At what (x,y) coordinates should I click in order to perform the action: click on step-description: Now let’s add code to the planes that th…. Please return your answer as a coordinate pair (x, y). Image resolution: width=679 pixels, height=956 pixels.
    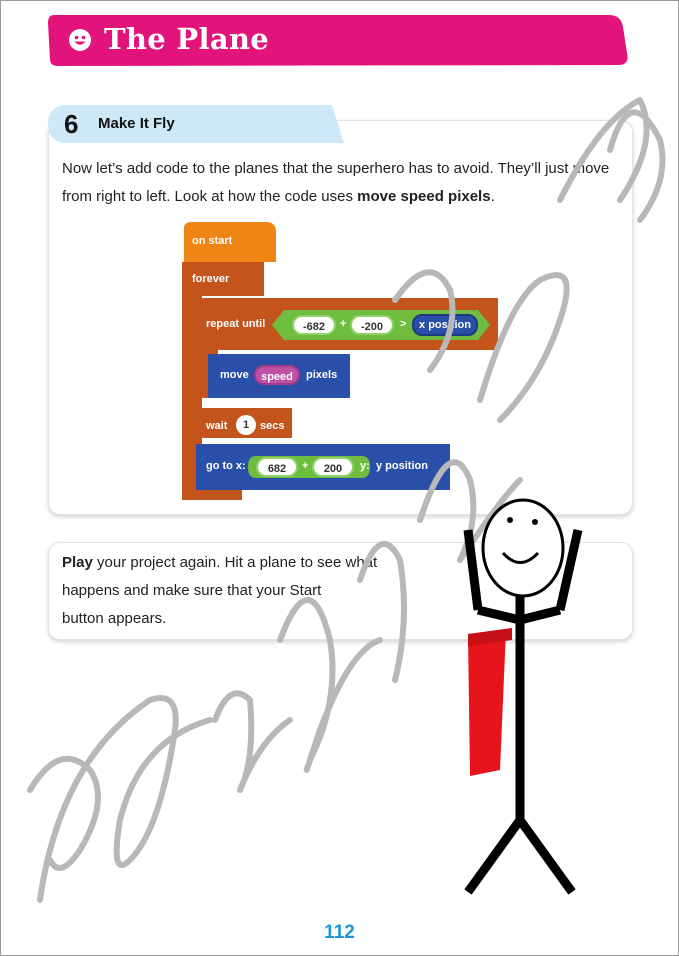
    Looking at the image, I should click on (342, 183).